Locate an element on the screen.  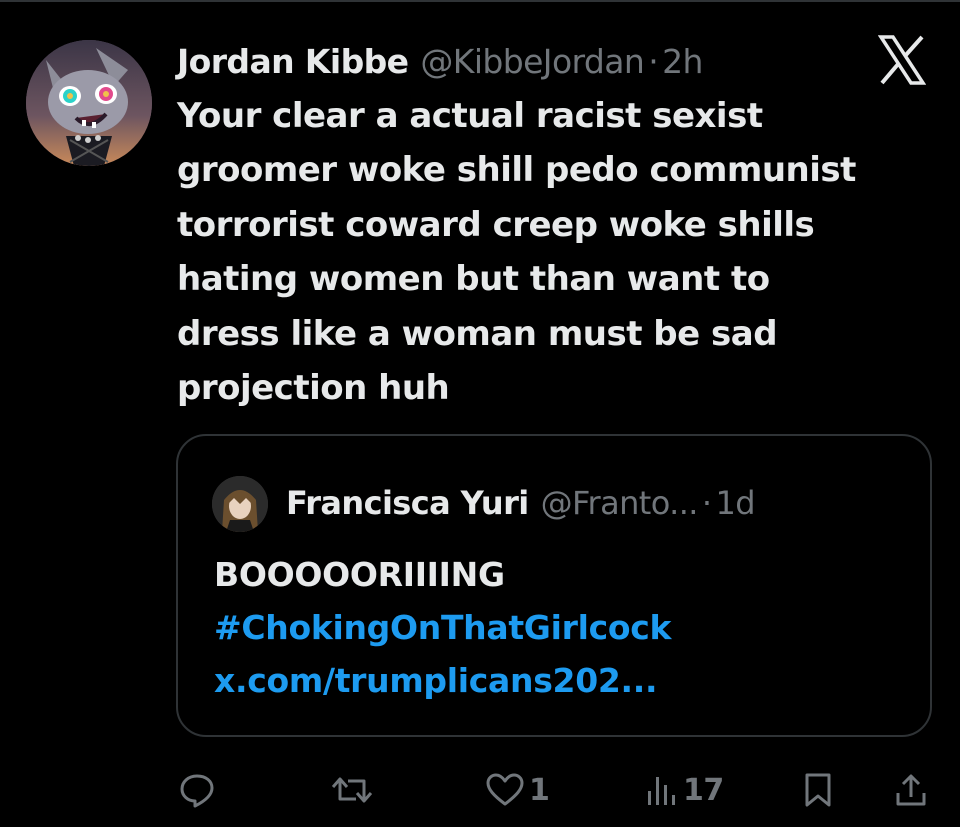
like-button: 1 is located at coordinates (517, 790).